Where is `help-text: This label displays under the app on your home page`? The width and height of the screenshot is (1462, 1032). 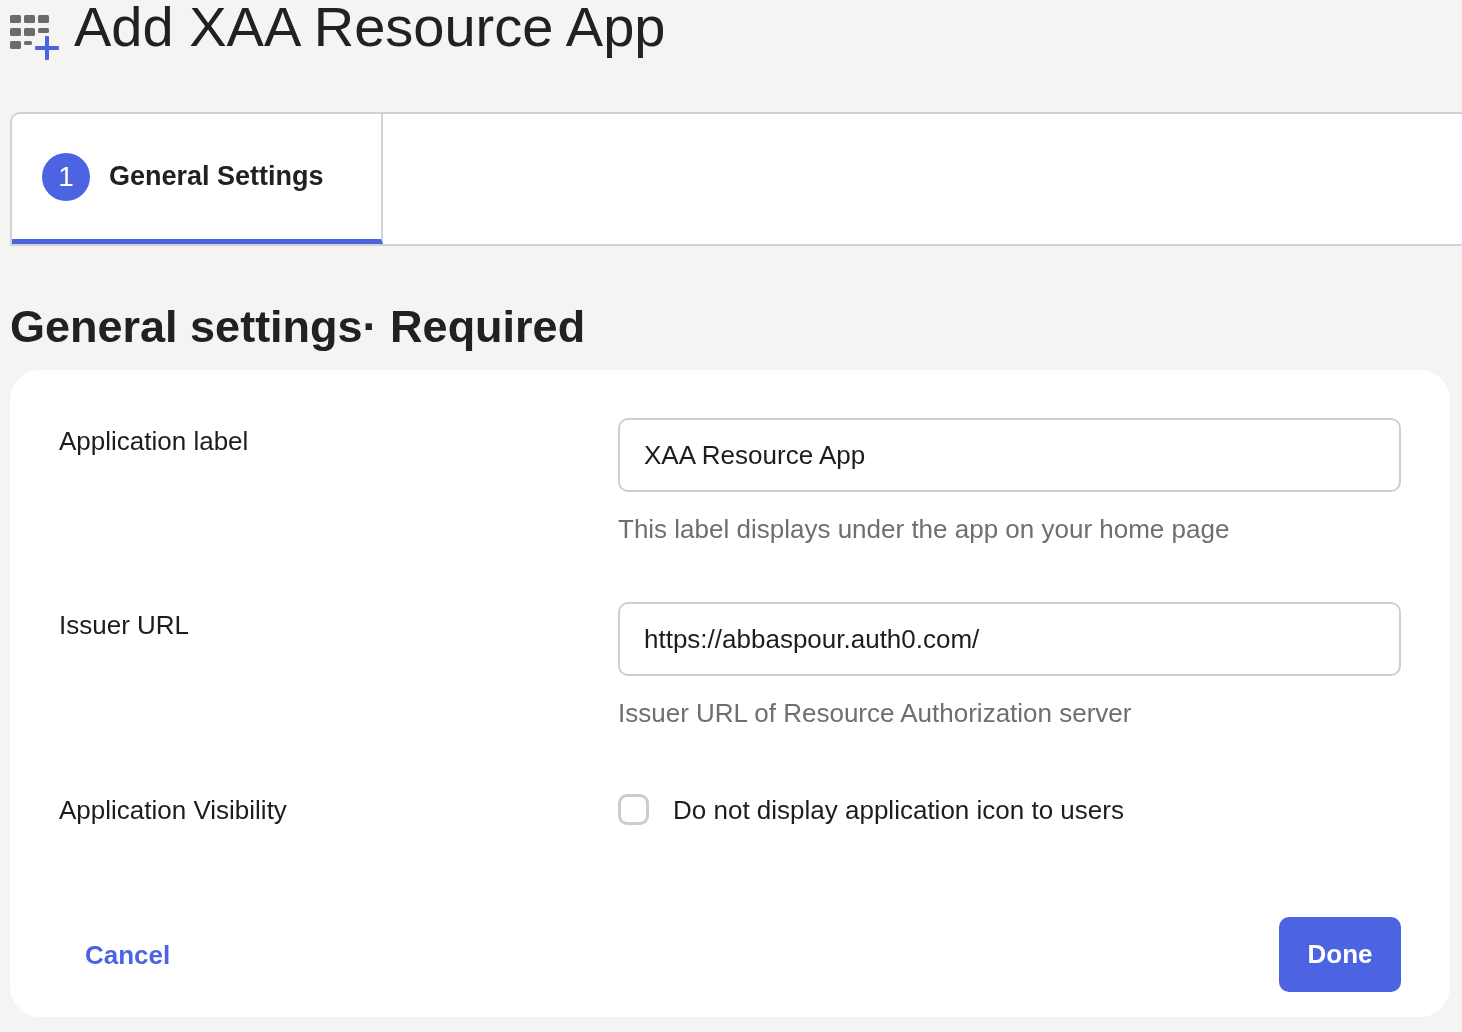 help-text: This label displays under the app on your home page is located at coordinates (924, 529).